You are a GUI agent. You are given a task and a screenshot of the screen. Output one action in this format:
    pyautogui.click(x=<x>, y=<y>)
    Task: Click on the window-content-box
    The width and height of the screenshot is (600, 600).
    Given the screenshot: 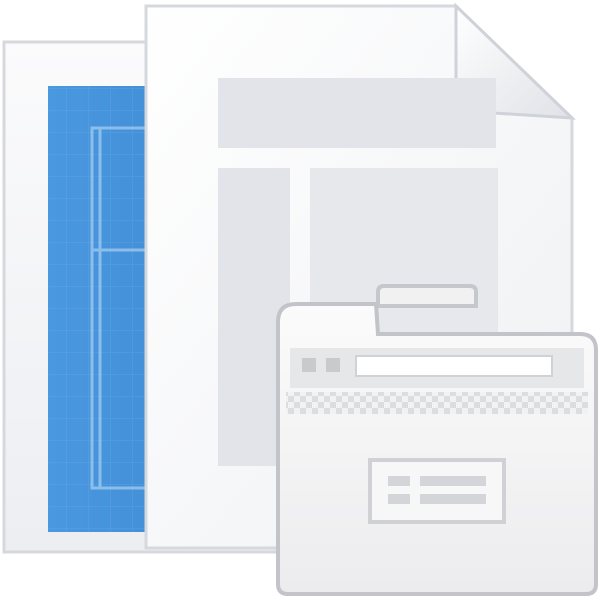 What is the action you would take?
    pyautogui.click(x=437, y=491)
    